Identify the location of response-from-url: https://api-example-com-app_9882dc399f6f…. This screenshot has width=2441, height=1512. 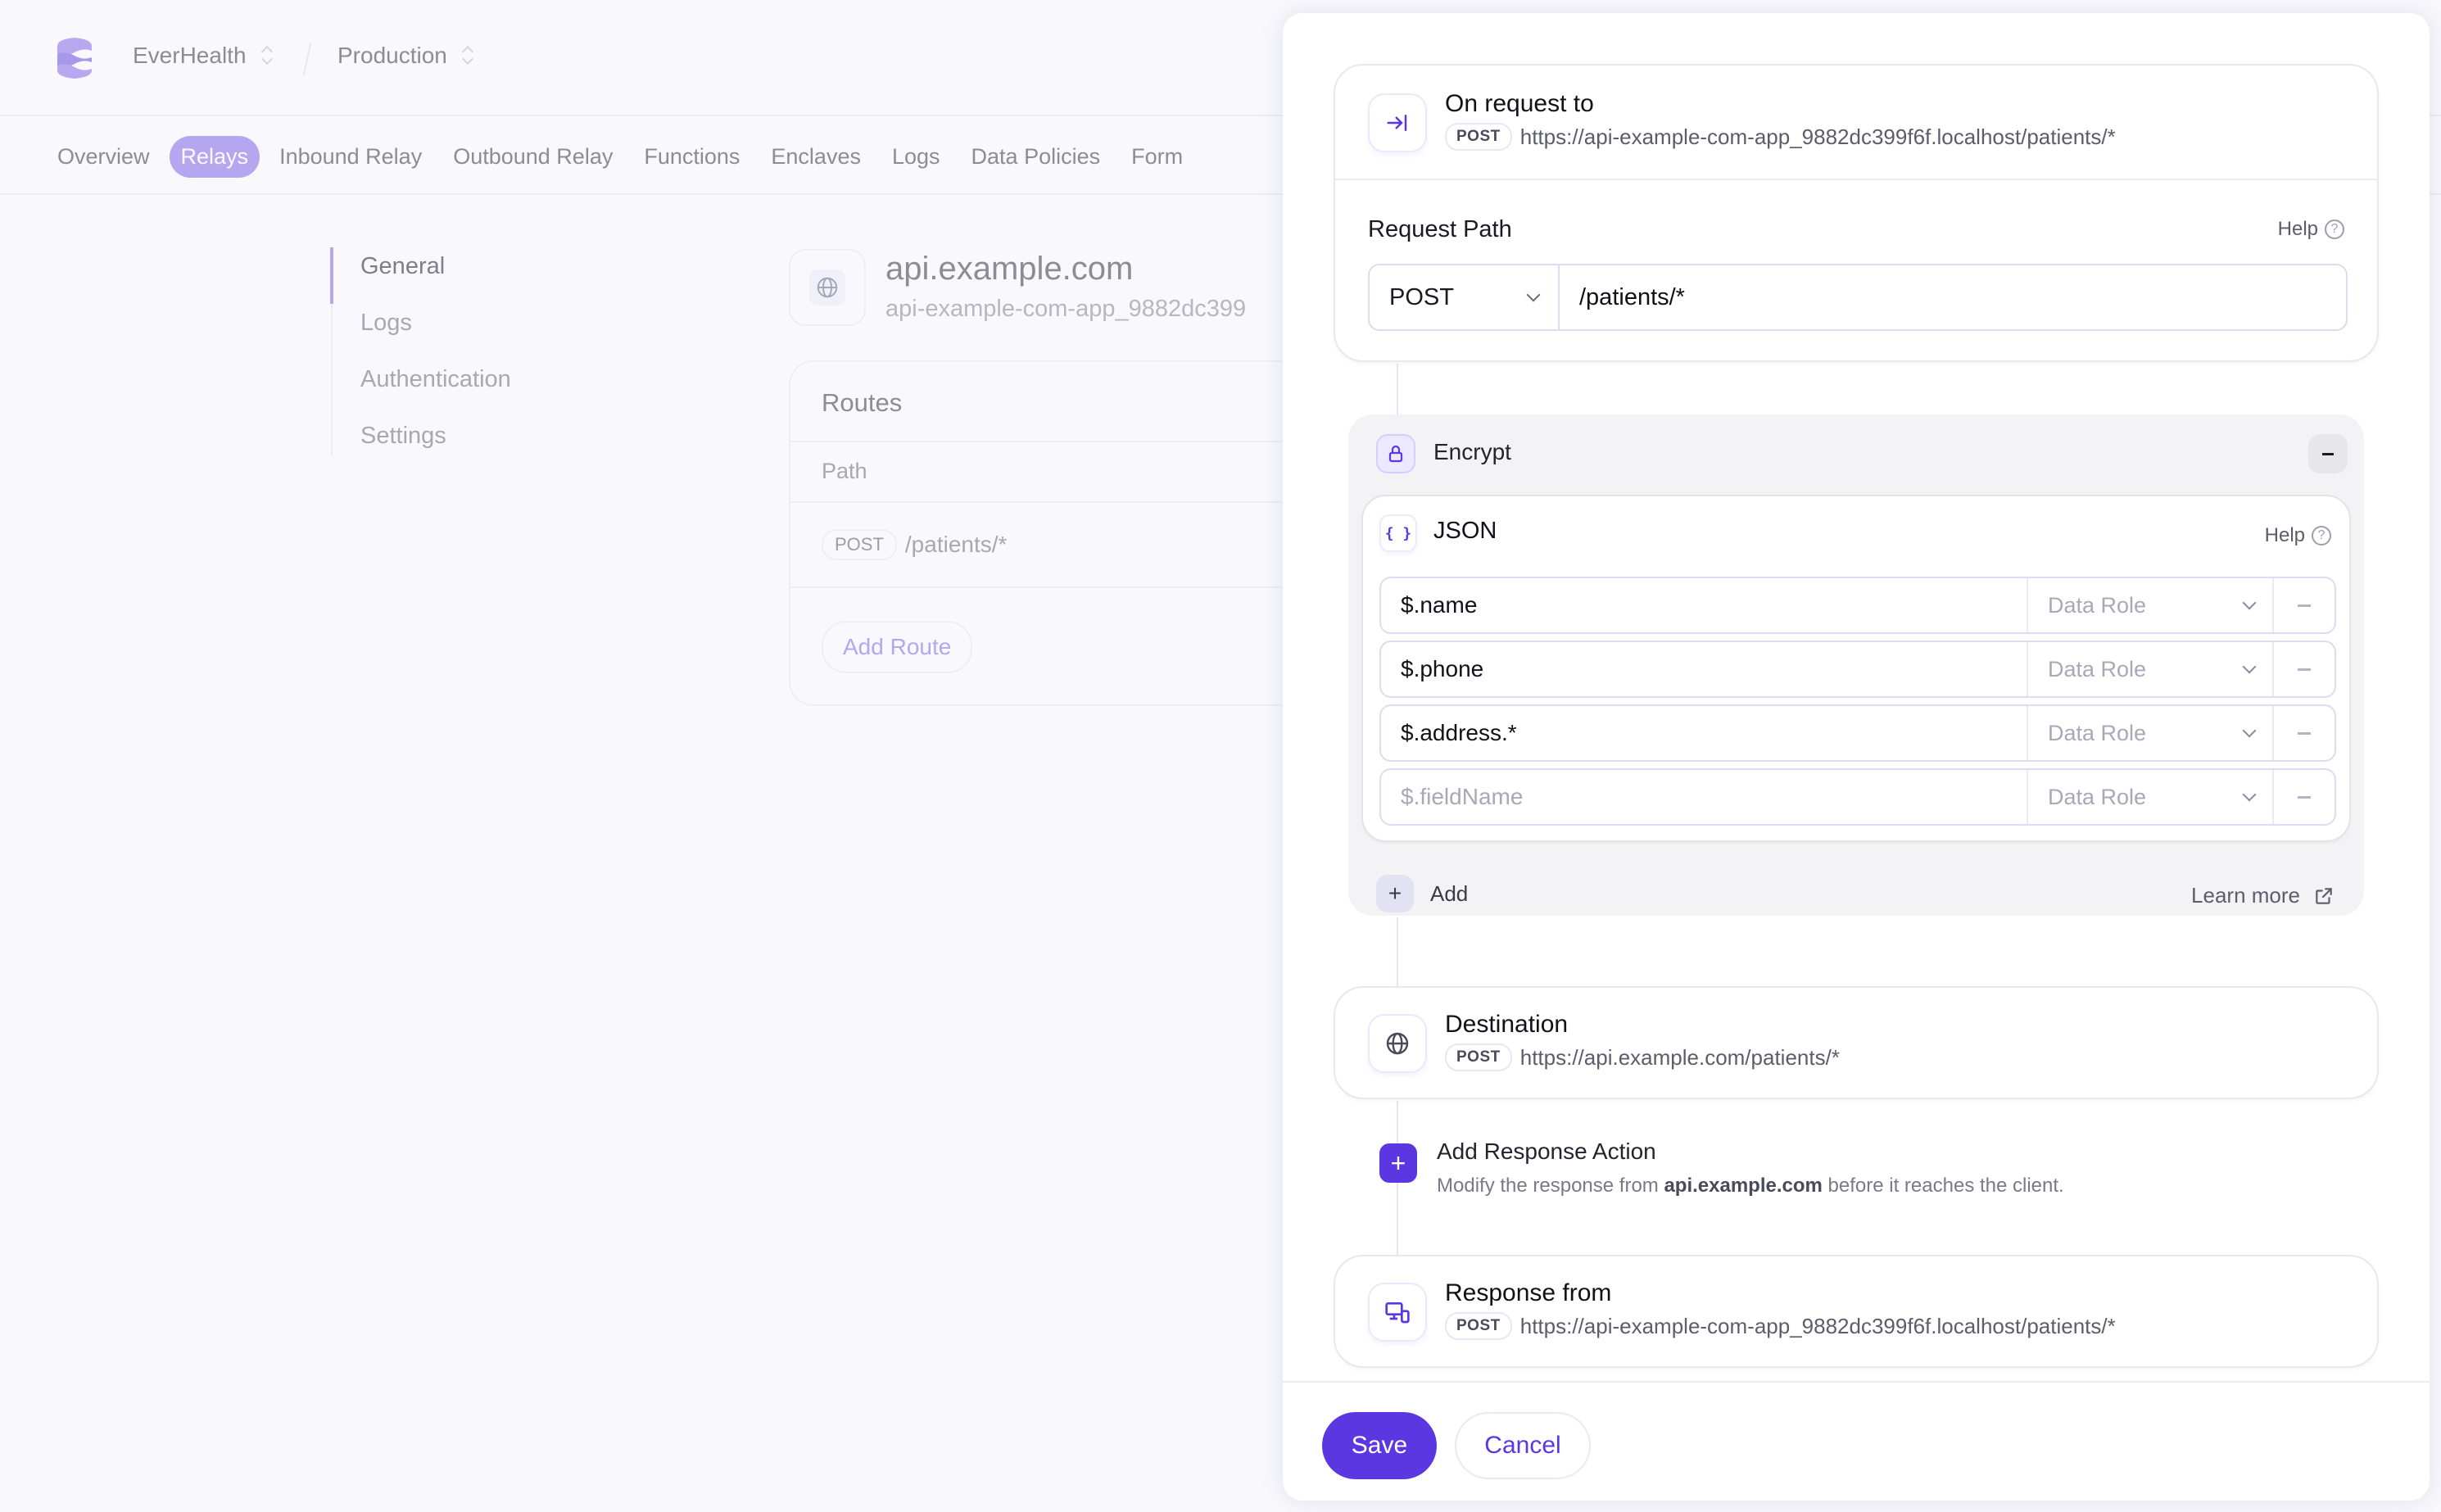
(1817, 1326).